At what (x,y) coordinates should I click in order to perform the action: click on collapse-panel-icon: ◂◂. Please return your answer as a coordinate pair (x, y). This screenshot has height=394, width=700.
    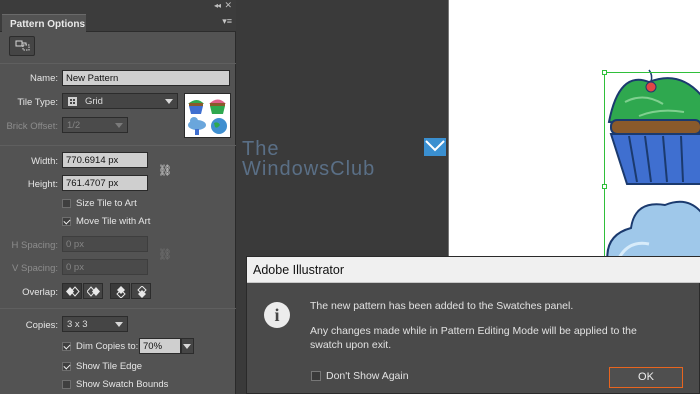
    Looking at the image, I should click on (217, 5).